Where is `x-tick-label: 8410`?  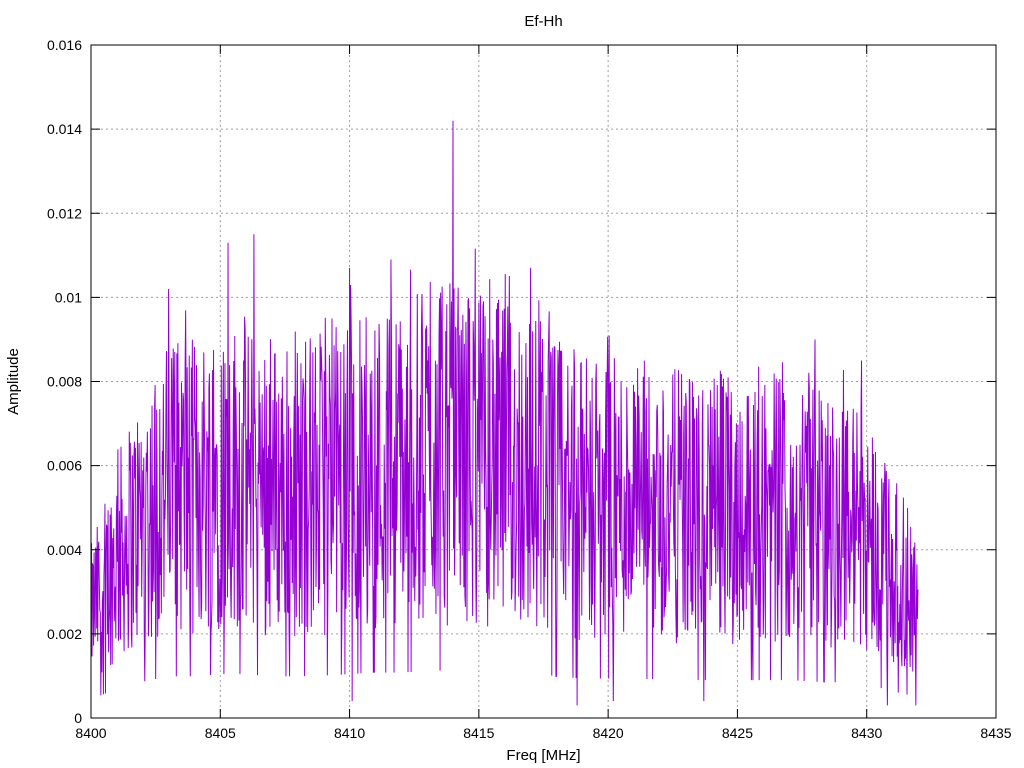 x-tick-label: 8410 is located at coordinates (349, 733).